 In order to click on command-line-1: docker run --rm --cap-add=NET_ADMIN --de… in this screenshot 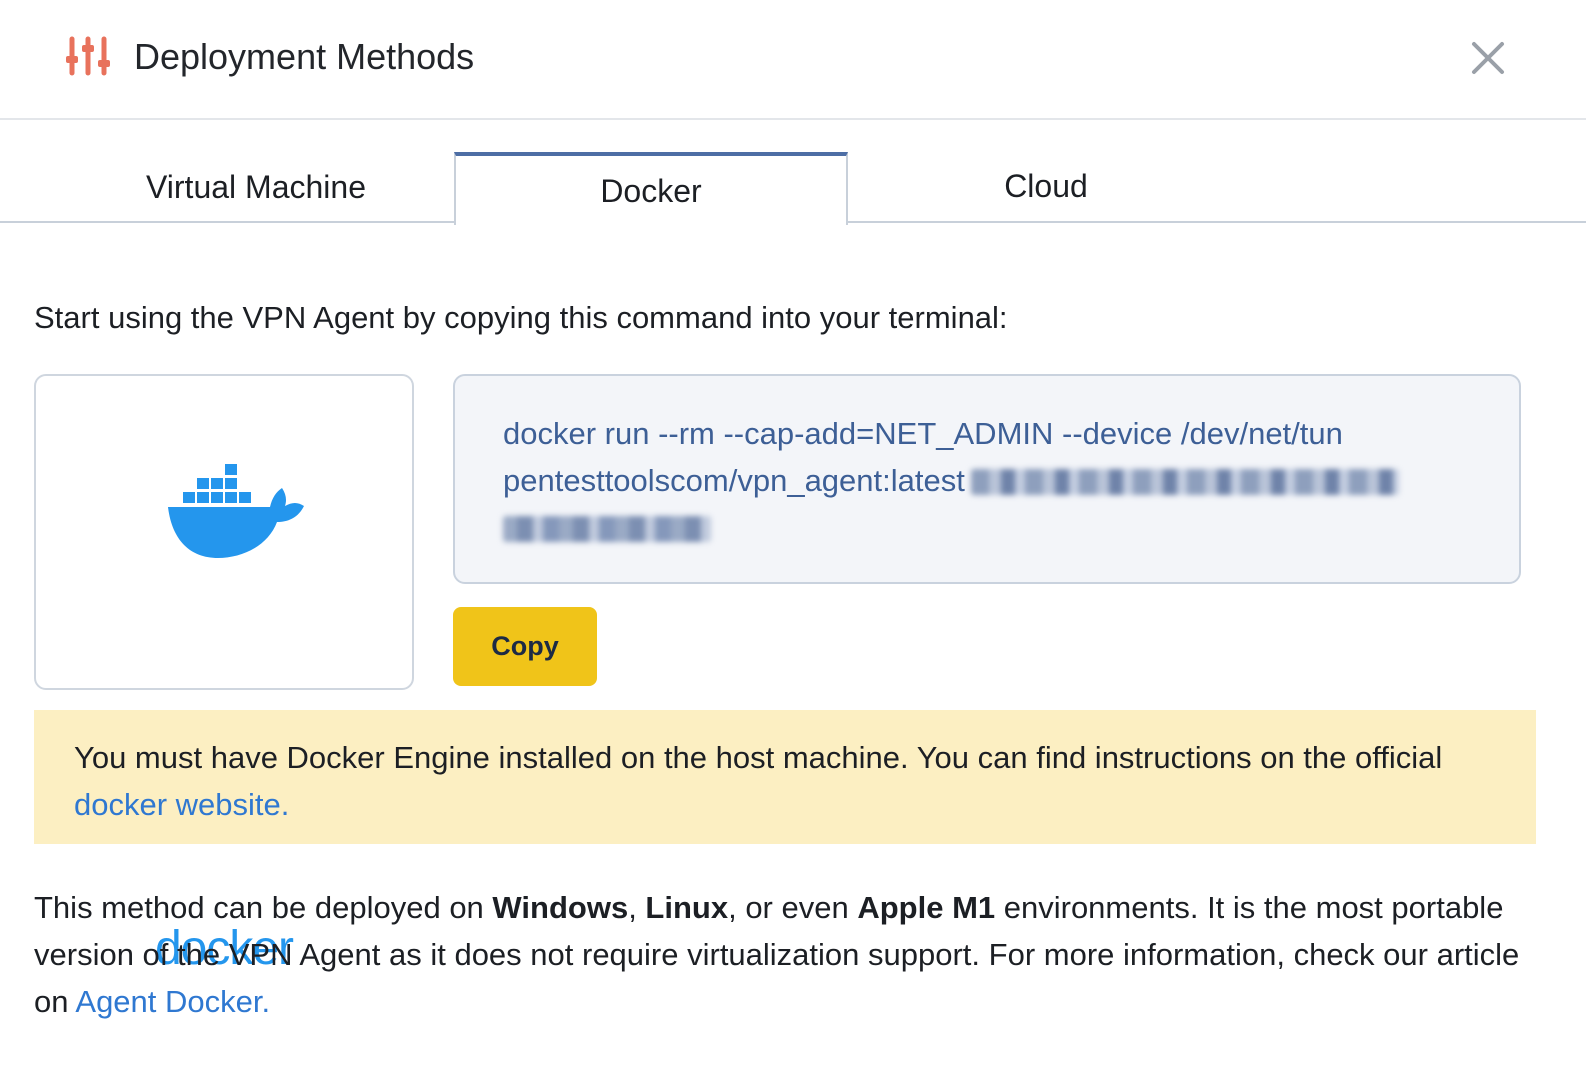, I will do `click(923, 433)`.